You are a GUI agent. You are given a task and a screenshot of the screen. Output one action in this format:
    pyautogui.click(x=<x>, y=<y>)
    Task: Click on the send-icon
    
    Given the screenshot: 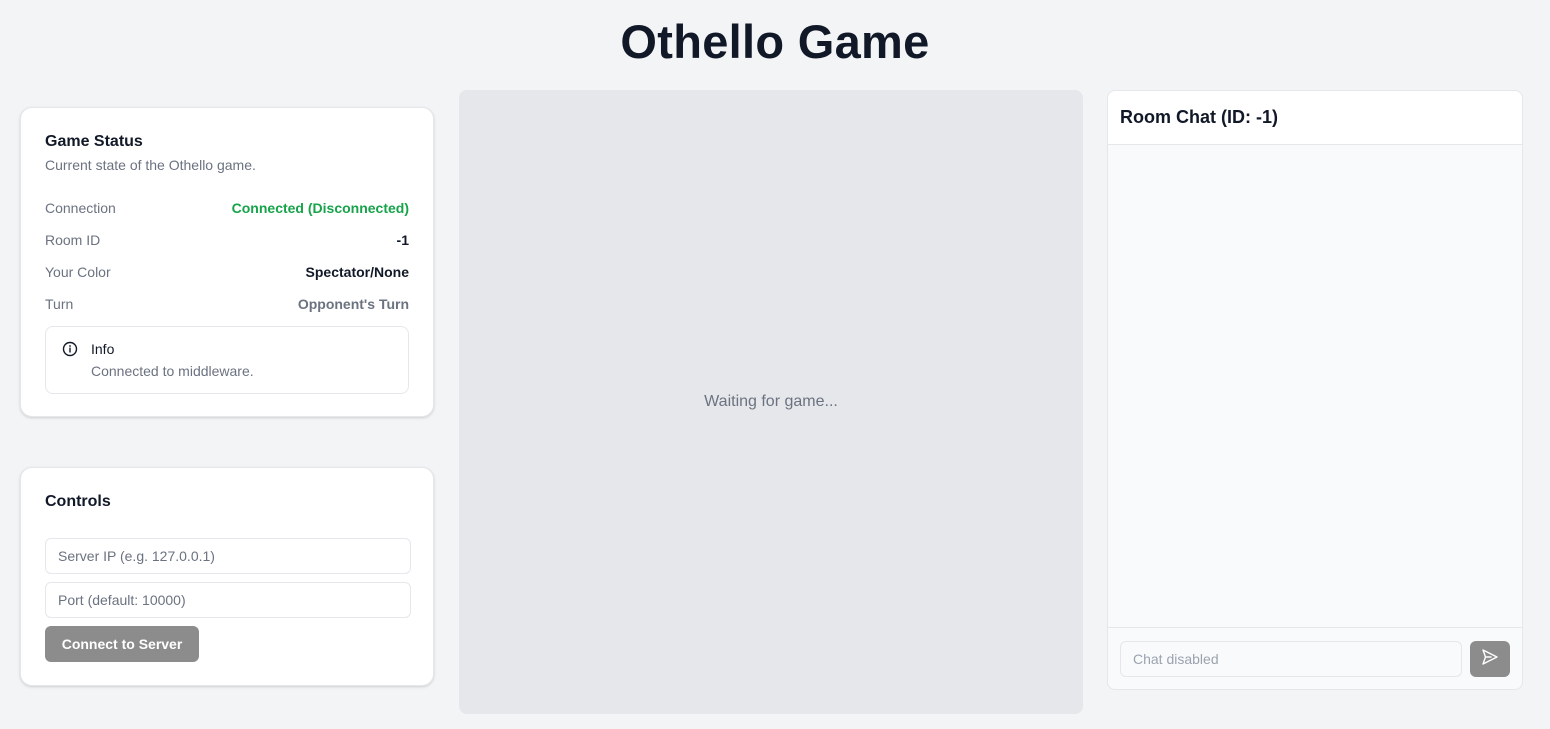 What is the action you would take?
    pyautogui.click(x=1490, y=658)
    